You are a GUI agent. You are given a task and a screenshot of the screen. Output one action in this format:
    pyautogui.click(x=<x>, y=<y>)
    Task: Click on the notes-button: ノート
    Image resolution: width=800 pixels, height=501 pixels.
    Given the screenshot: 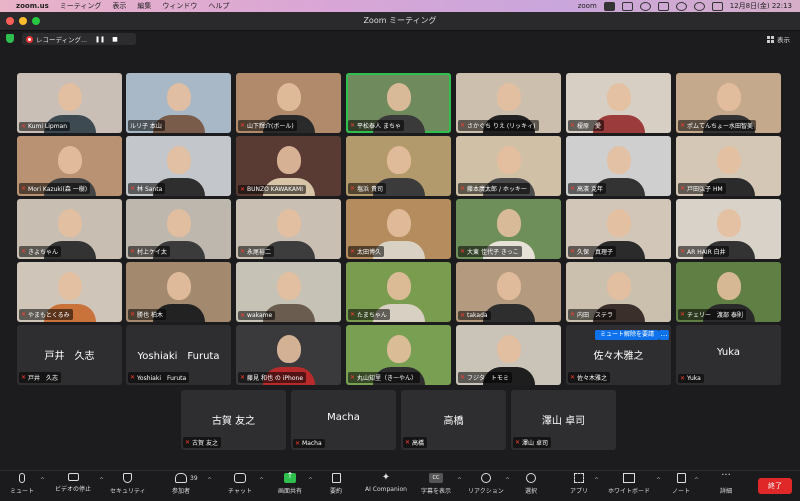 What is the action you would take?
    pyautogui.click(x=681, y=484)
    